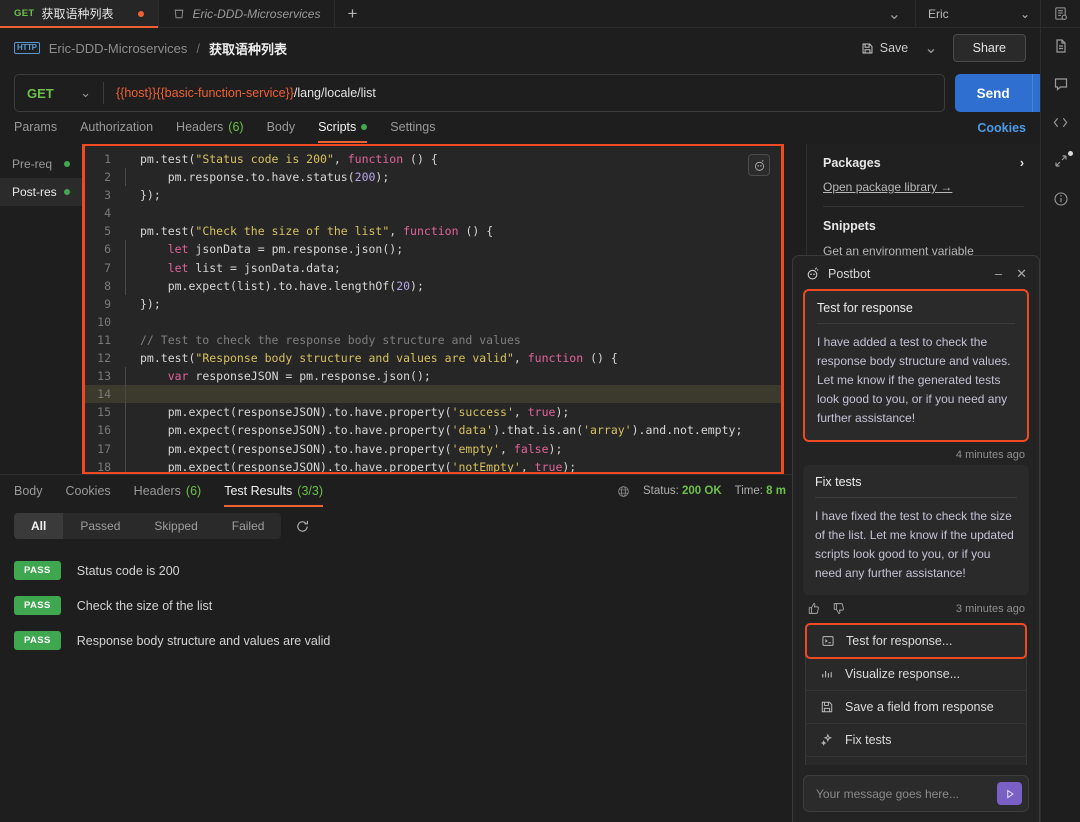  I want to click on info-icon, so click(1061, 199).